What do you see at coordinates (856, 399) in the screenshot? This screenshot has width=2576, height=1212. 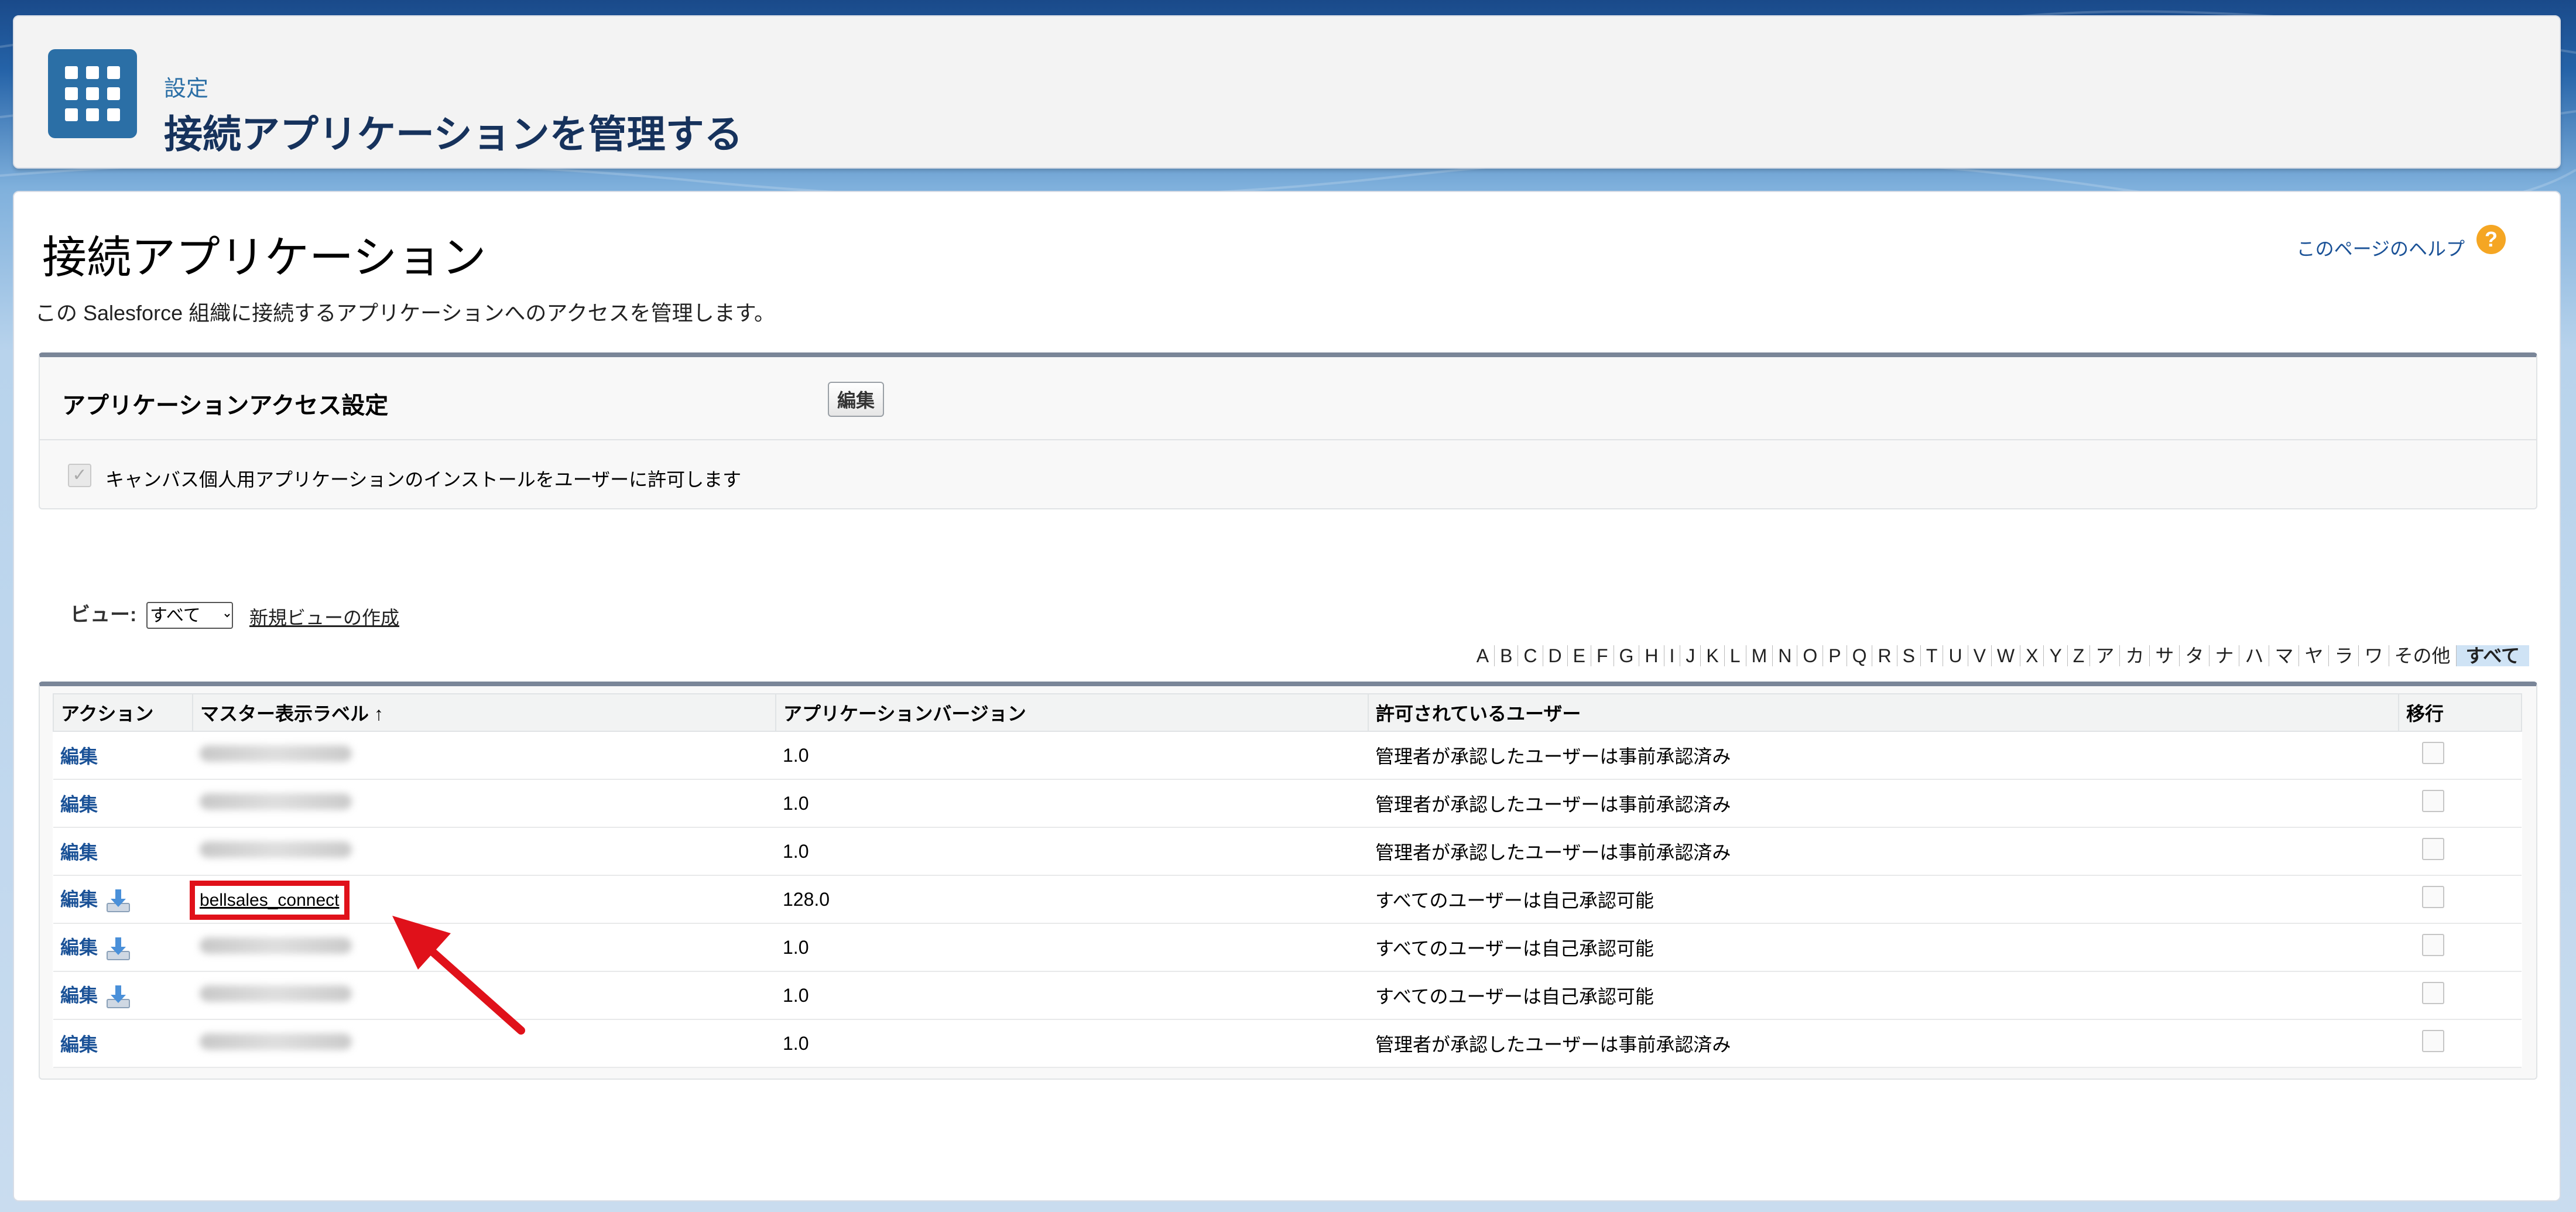 I see `access-settings-edit-button: 編集` at bounding box center [856, 399].